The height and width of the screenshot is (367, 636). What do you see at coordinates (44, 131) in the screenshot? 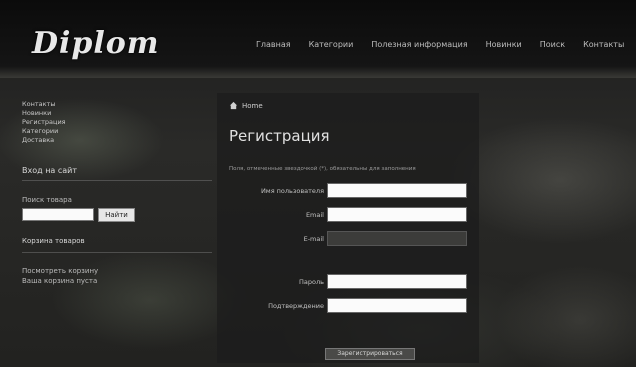
I see `sidebar-item-categories: Категории` at bounding box center [44, 131].